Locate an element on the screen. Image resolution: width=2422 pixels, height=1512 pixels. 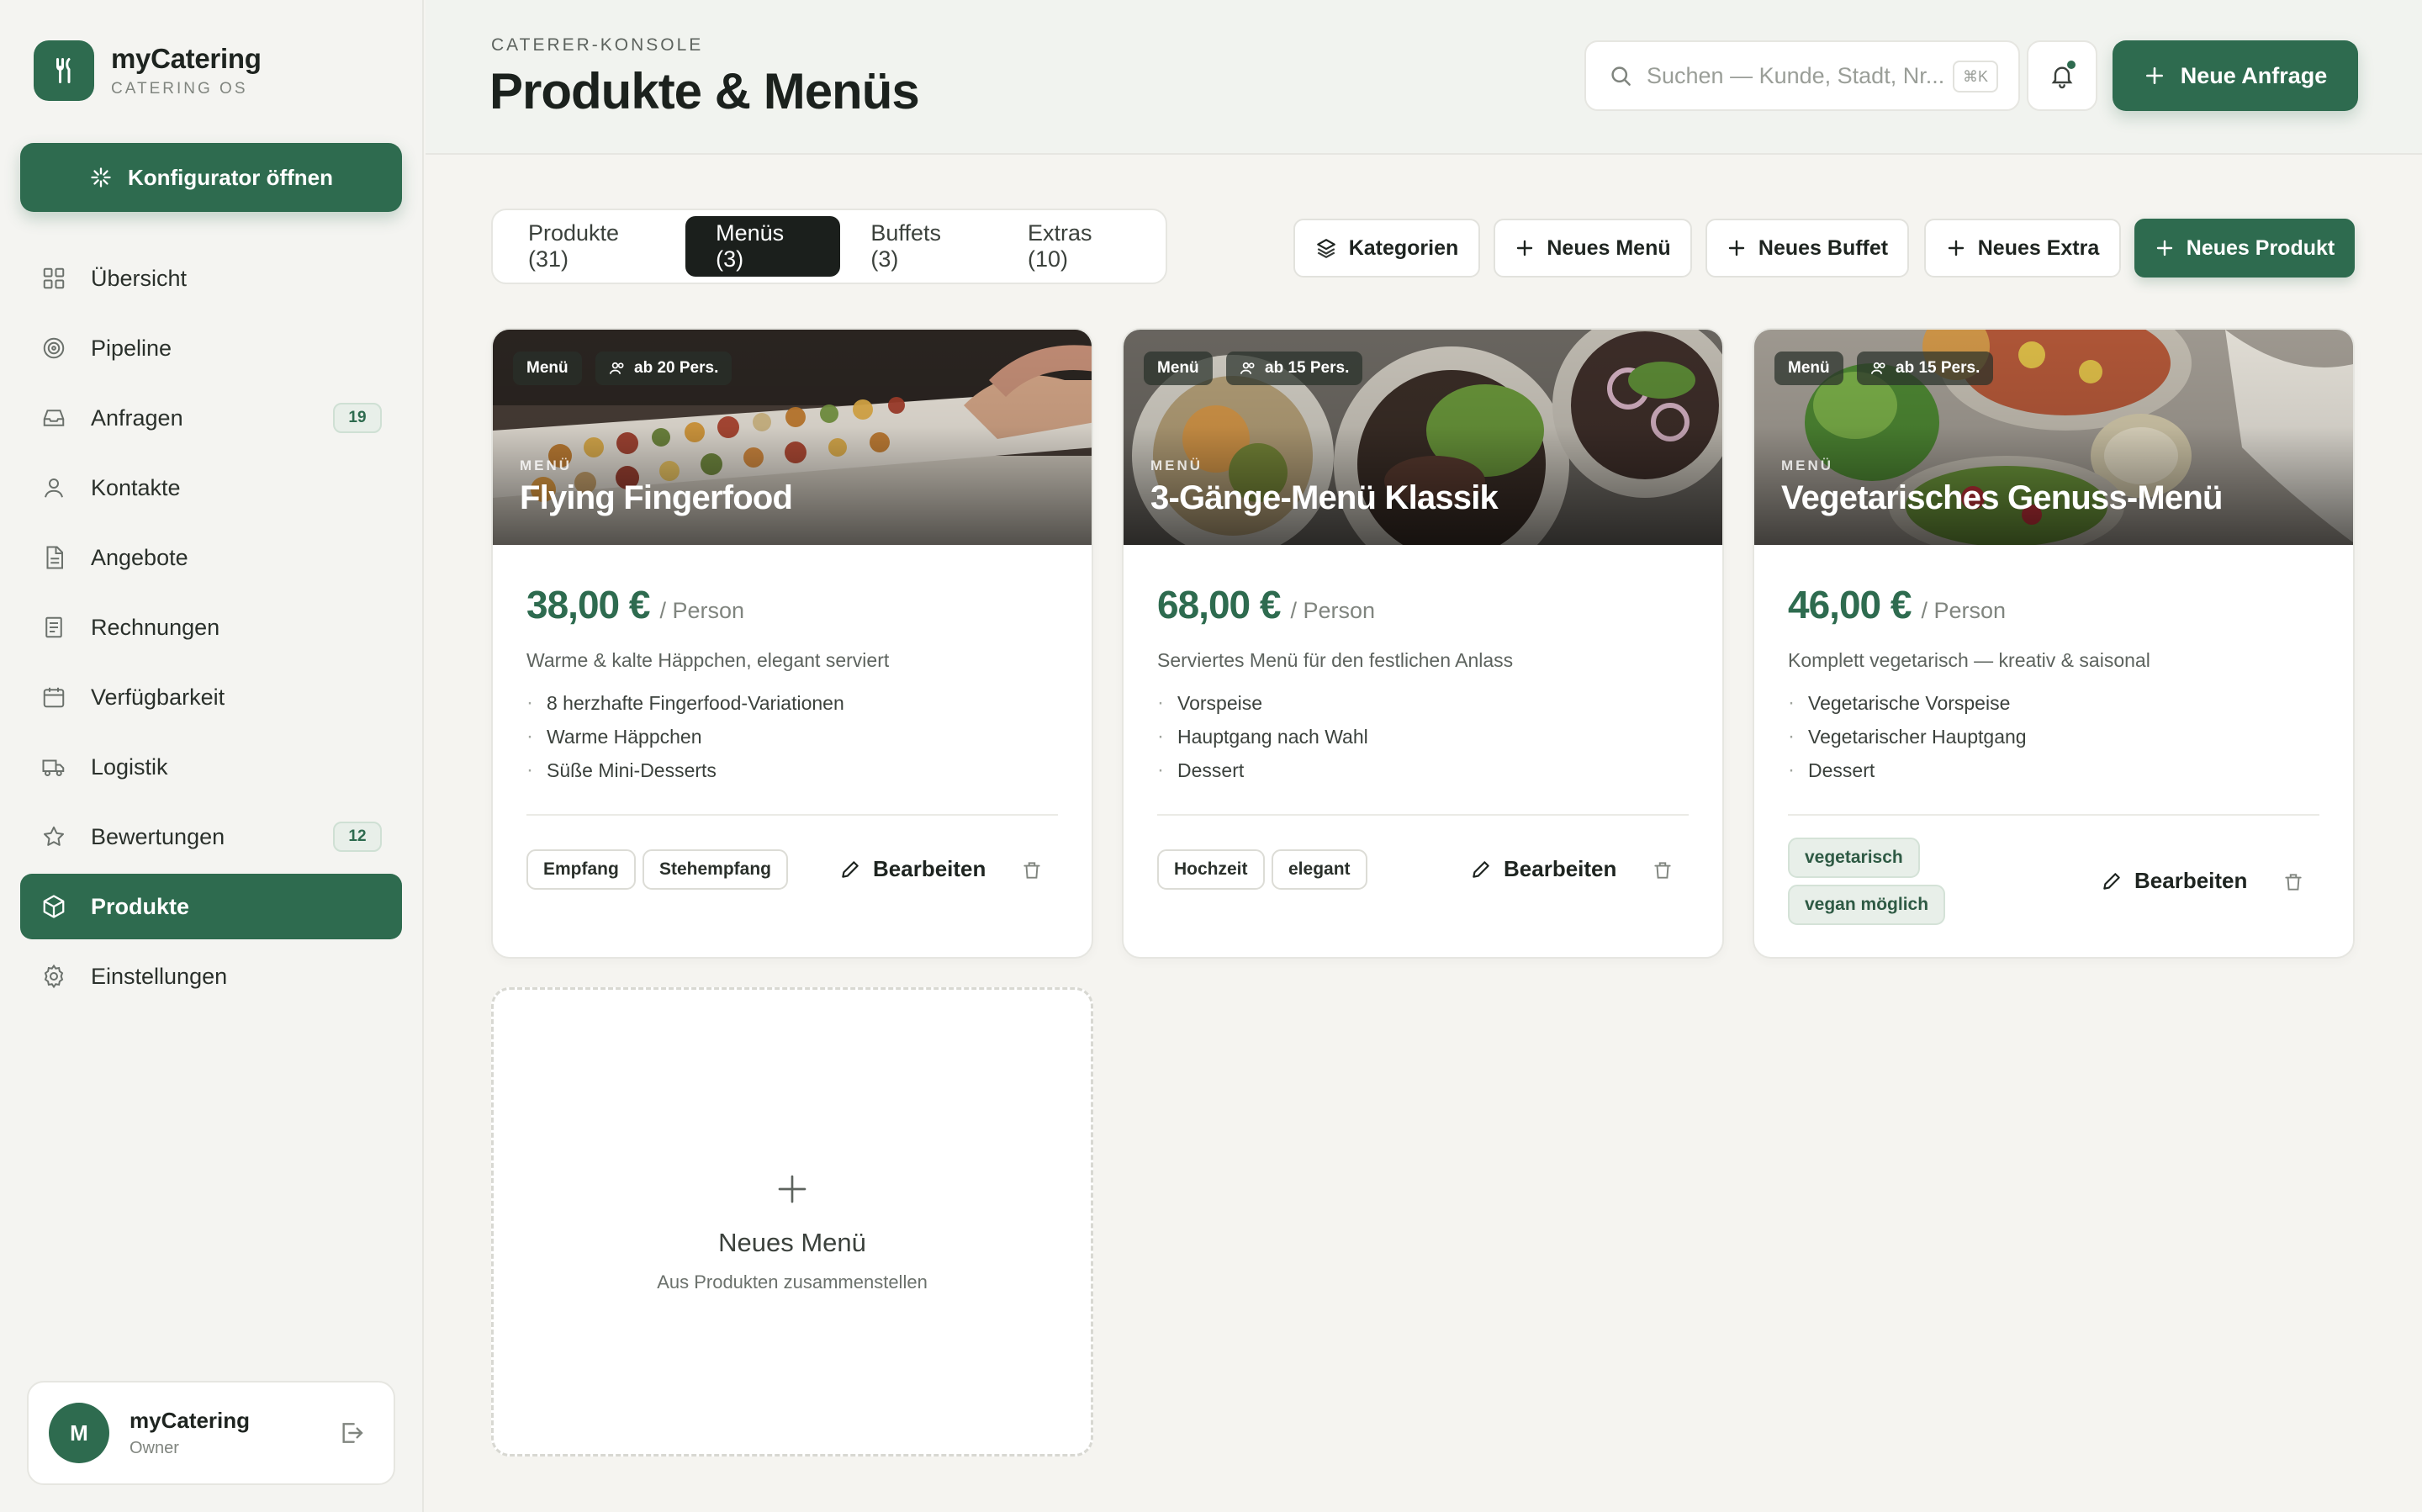
list-item: Dessert is located at coordinates (1907, 770).